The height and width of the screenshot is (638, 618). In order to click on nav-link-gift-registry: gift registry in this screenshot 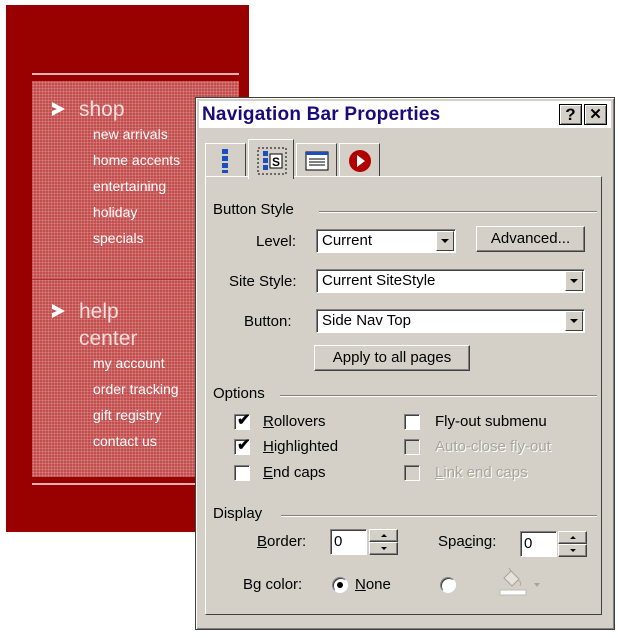, I will do `click(127, 415)`.